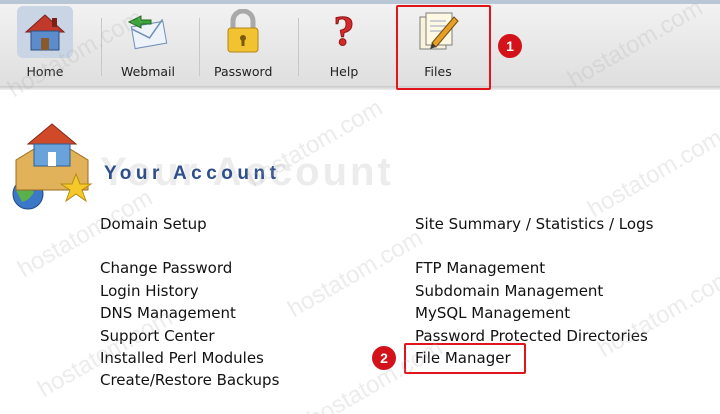  Describe the element at coordinates (534, 313) in the screenshot. I see `link-mysql-management: MySQL Management` at that location.